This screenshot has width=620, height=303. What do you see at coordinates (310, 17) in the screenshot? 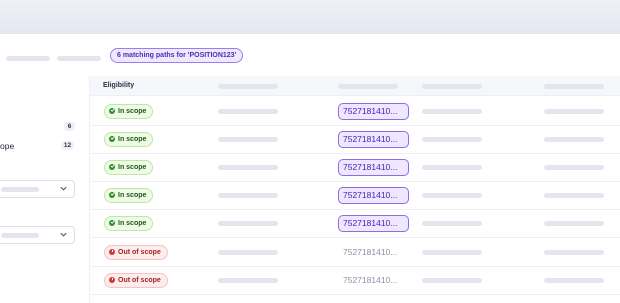
I see `top-bar` at bounding box center [310, 17].